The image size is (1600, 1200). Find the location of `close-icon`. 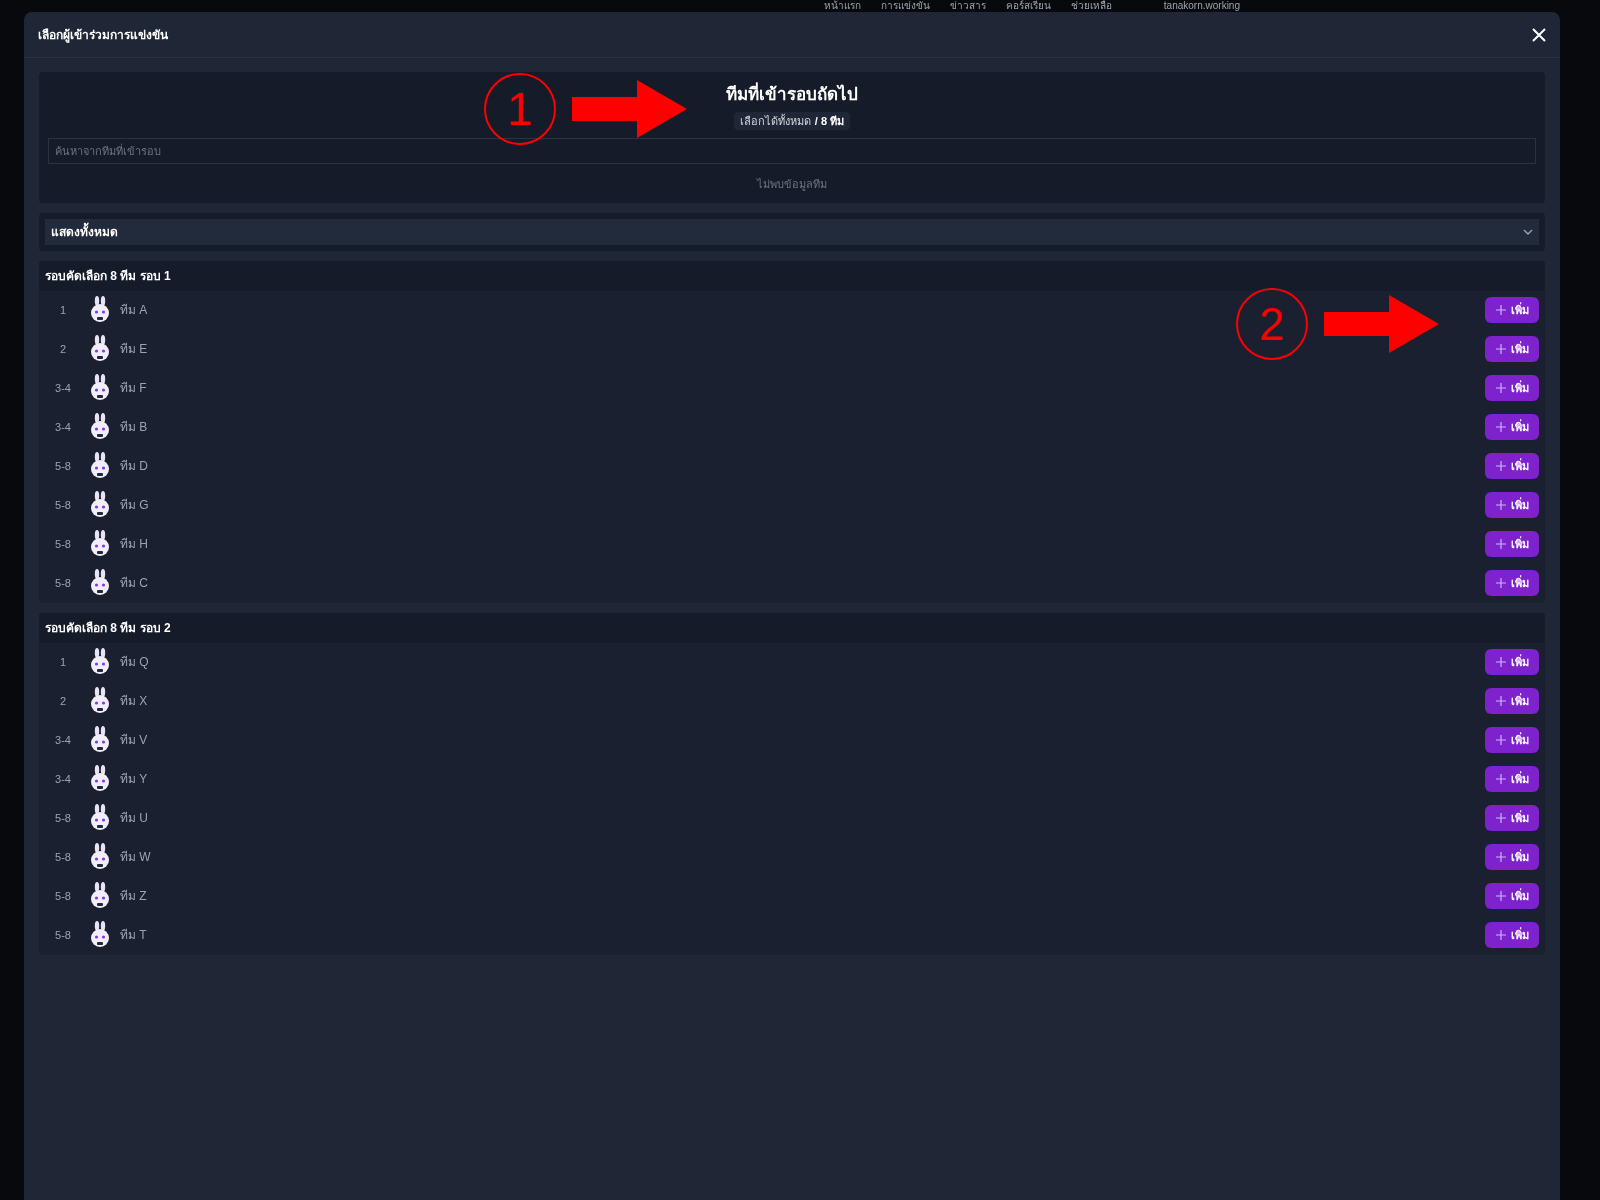

close-icon is located at coordinates (1539, 34).